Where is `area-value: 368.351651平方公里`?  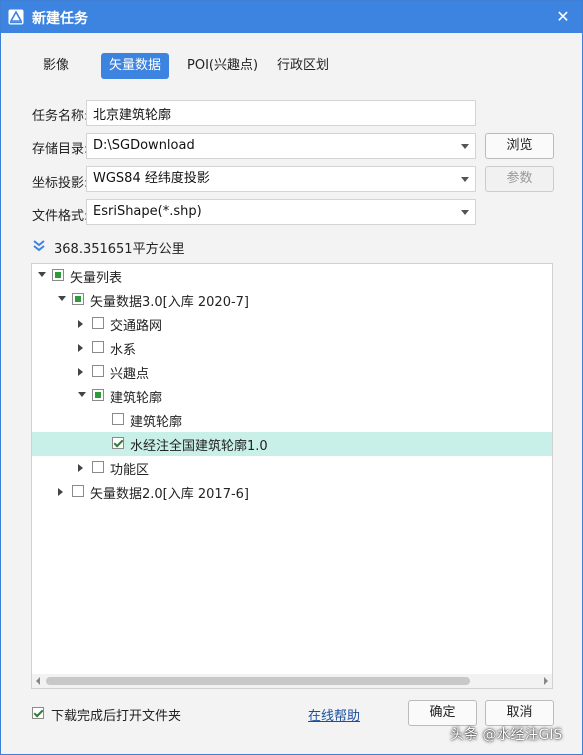
area-value: 368.351651平方公里 is located at coordinates (119, 249).